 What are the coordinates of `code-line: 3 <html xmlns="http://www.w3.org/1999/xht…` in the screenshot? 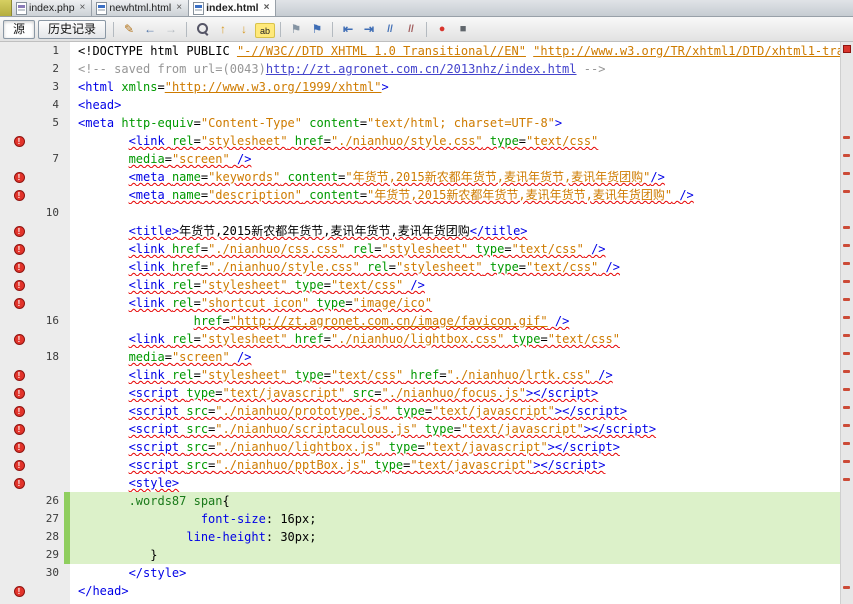 It's located at (426, 87).